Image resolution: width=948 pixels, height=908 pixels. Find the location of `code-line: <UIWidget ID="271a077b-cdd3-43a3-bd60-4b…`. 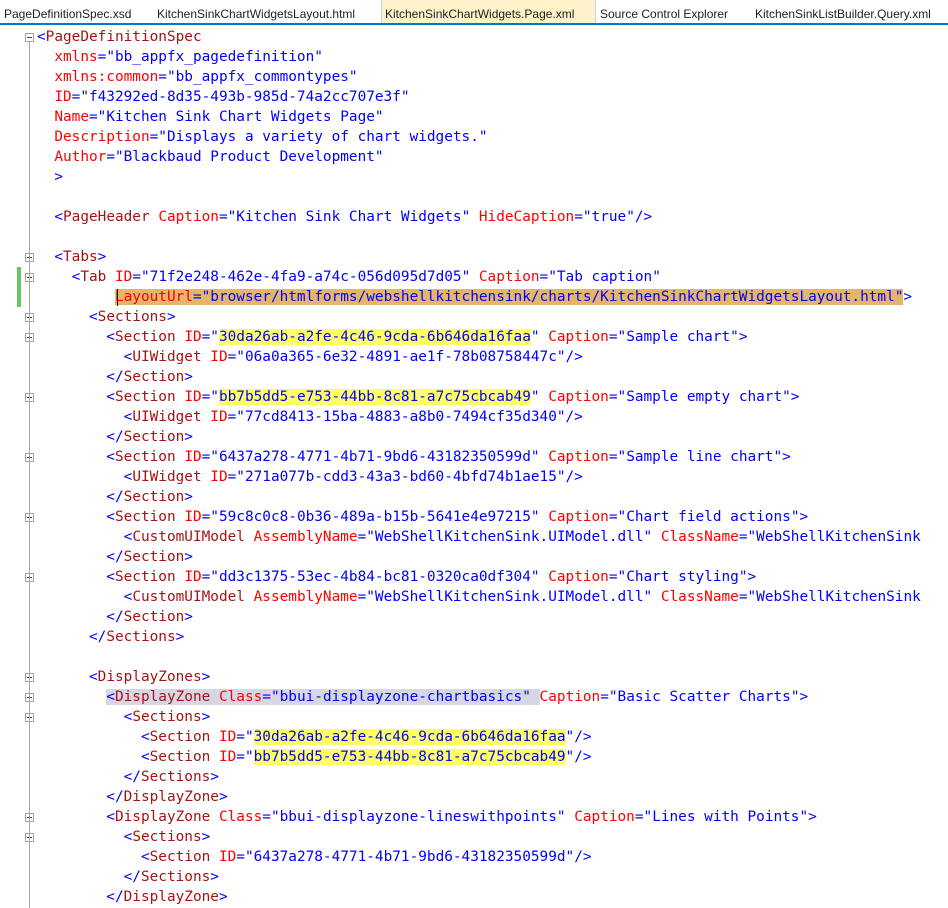

code-line: <UIWidget ID="271a077b-cdd3-43a3-bd60-4b… is located at coordinates (310, 477).